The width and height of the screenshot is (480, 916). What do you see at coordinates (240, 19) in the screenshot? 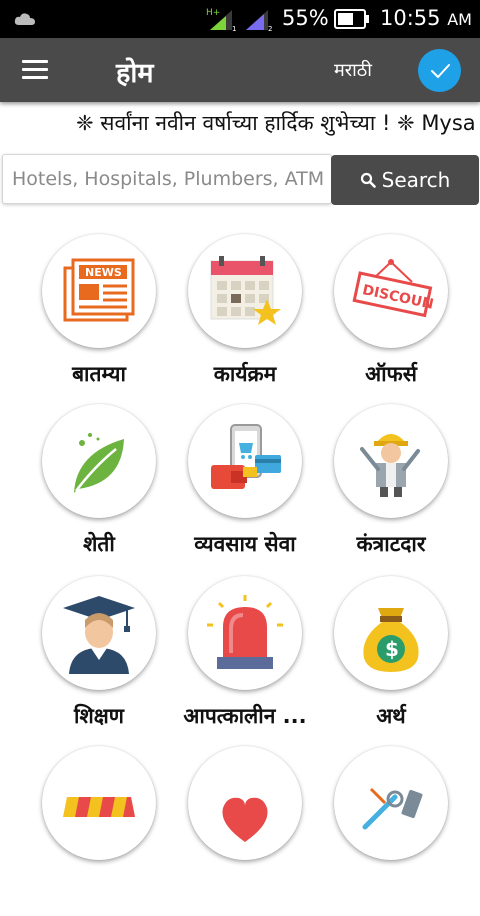
I see `status-bar: H+ 1 2 55% 10:55 AM` at bounding box center [240, 19].